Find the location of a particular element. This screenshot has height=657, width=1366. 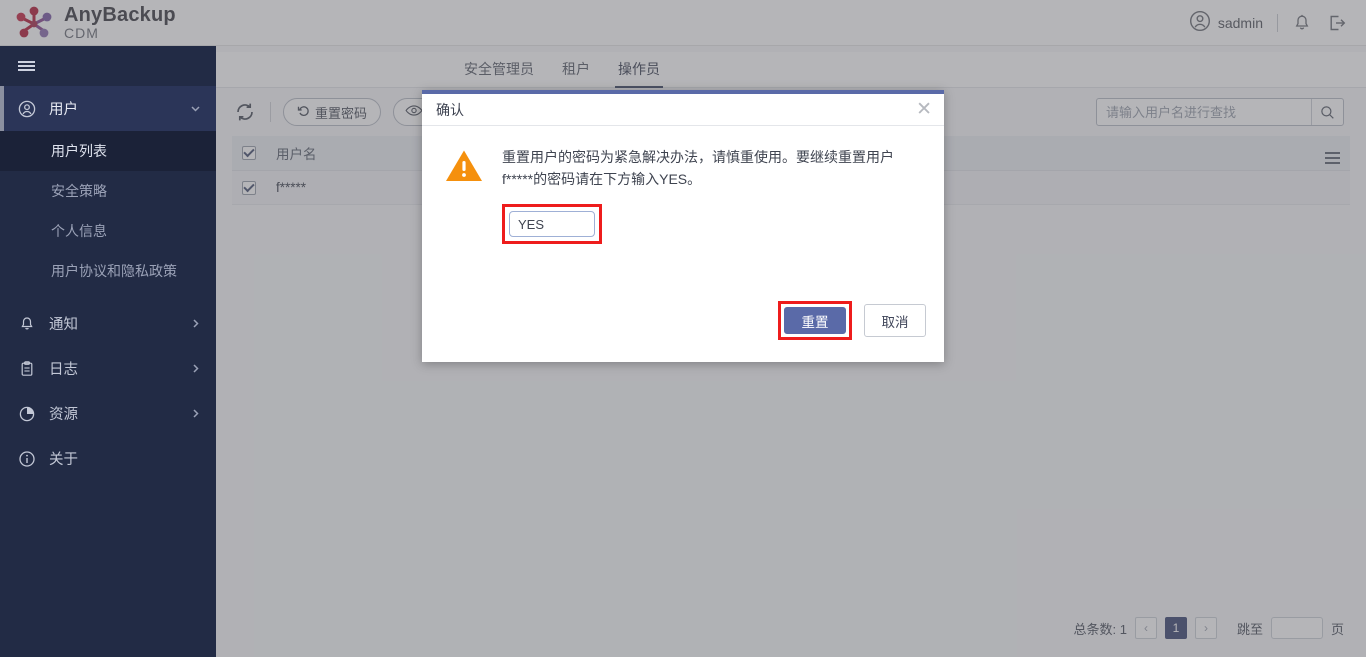

page-number-1: 1 is located at coordinates (1175, 628).